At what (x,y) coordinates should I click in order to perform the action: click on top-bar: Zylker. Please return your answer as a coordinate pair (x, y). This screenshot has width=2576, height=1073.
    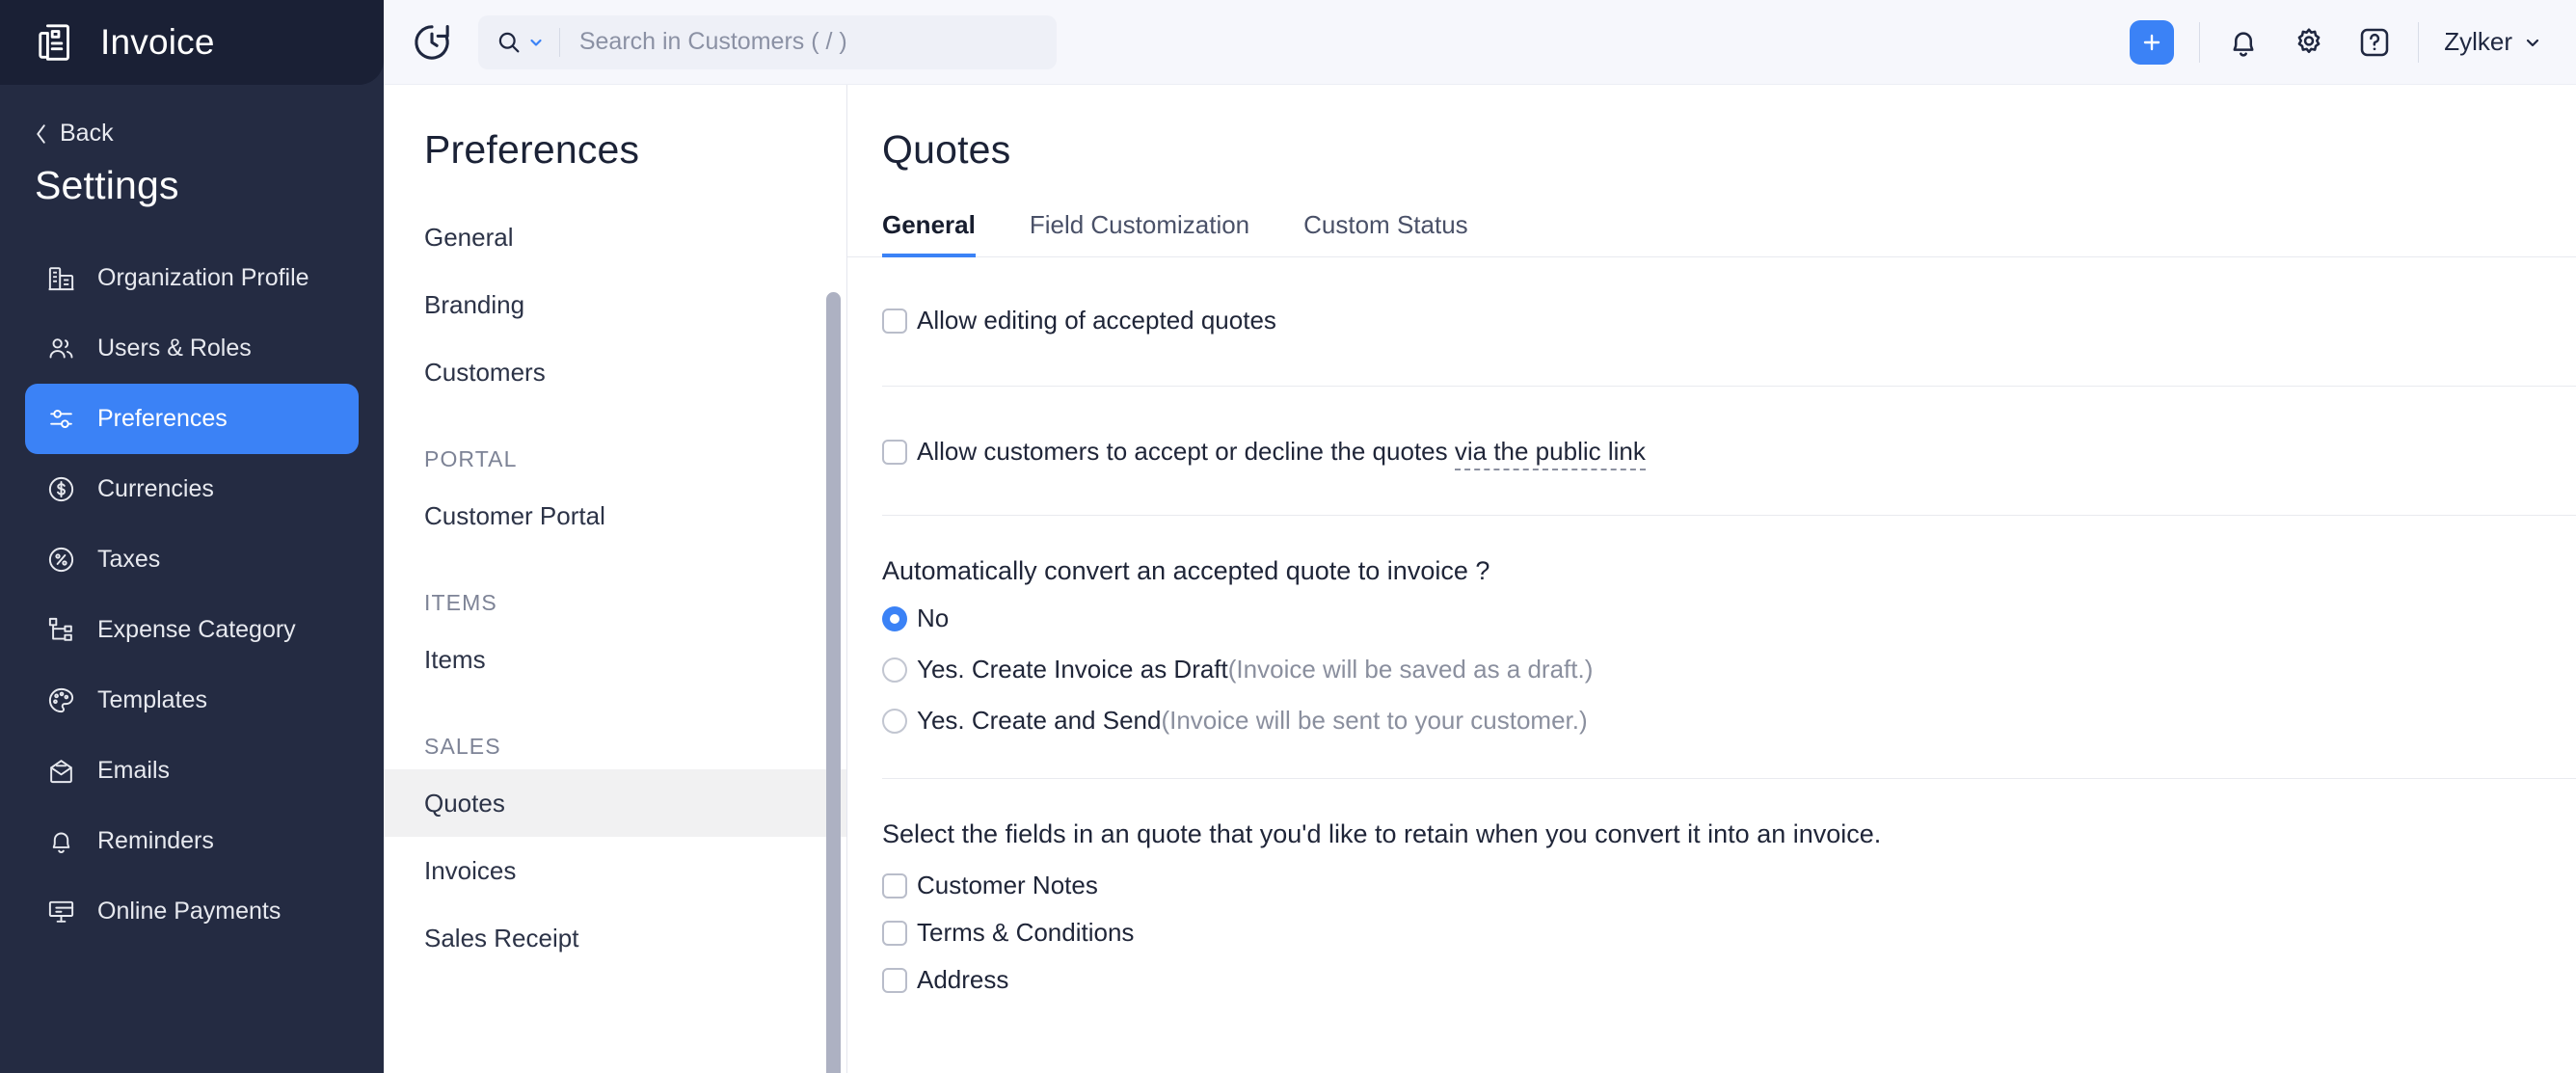
    Looking at the image, I should click on (1480, 42).